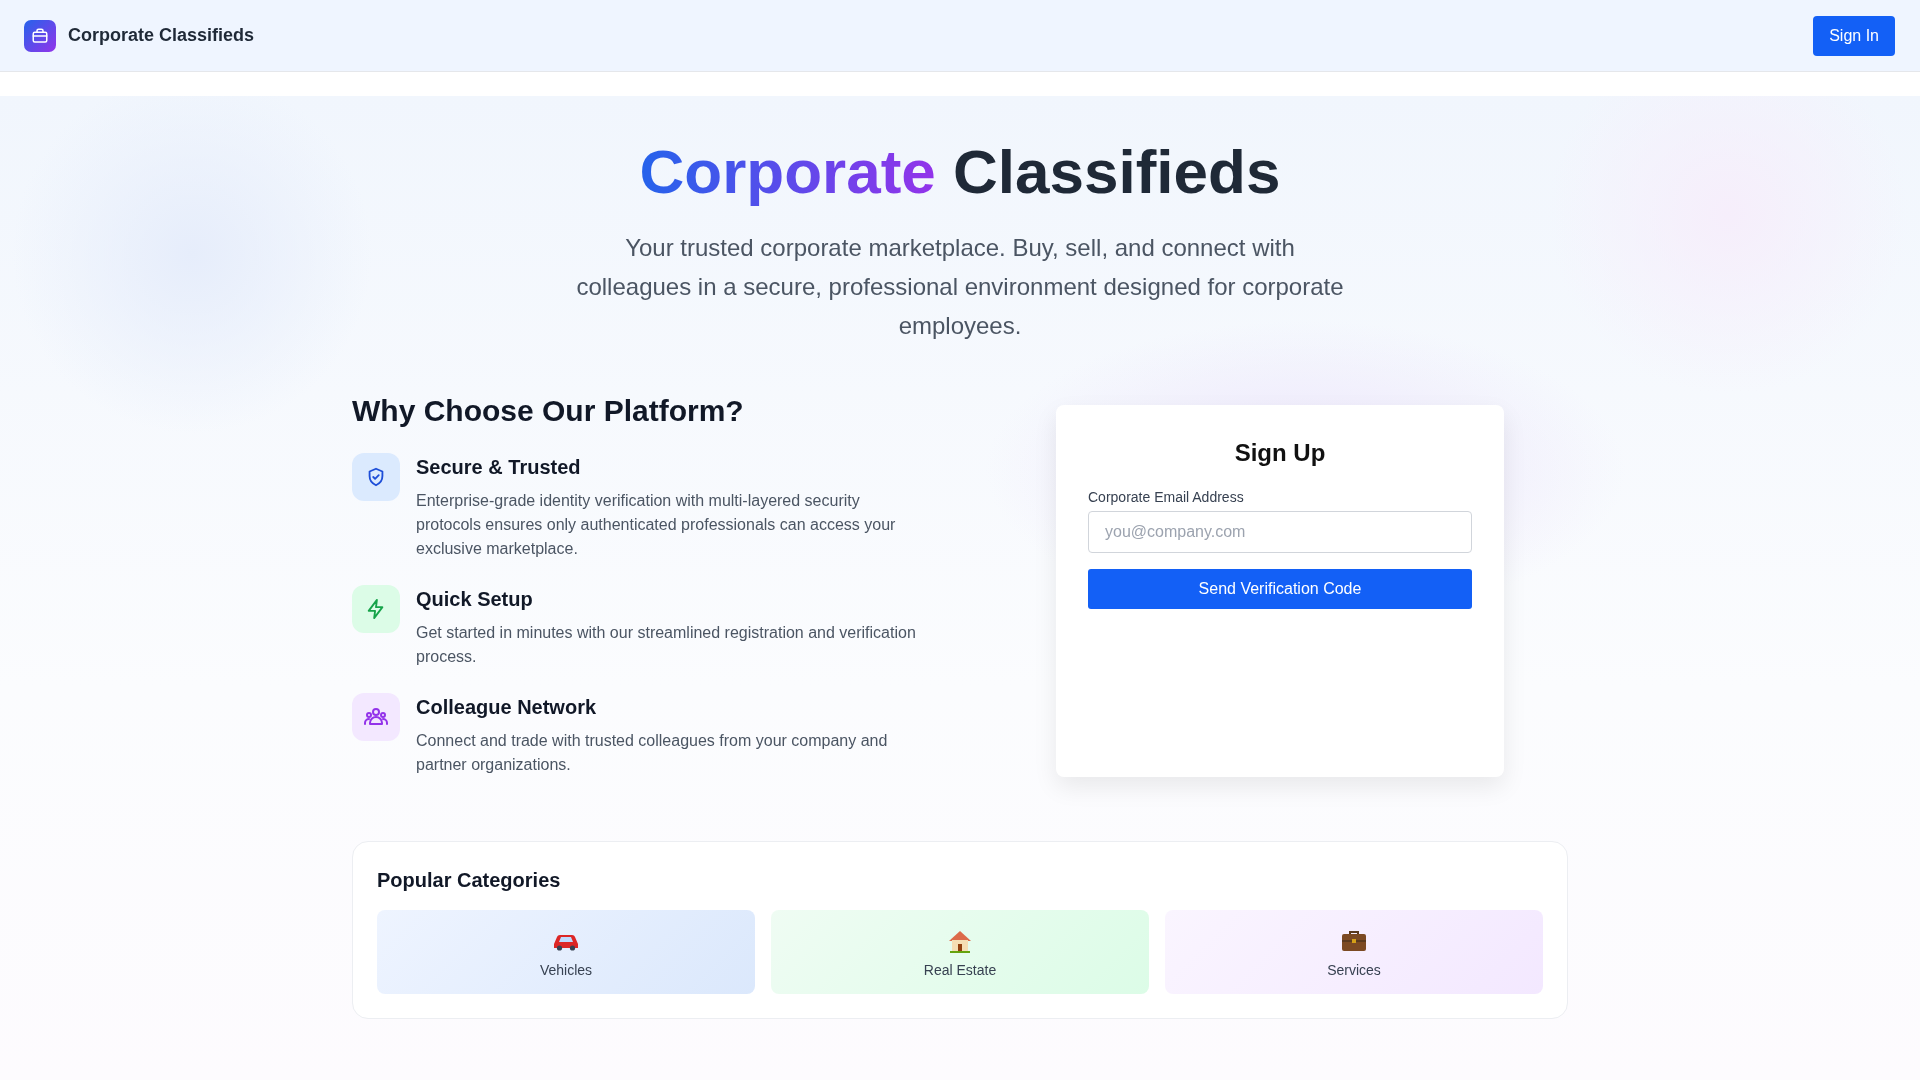 This screenshot has height=1080, width=1920. What do you see at coordinates (960, 287) in the screenshot?
I see `hero-subtitle: Your trusted corporate marketplace. Buy, sell, and connect with colleagues in a secure, professional environment designed for corporate employees.` at bounding box center [960, 287].